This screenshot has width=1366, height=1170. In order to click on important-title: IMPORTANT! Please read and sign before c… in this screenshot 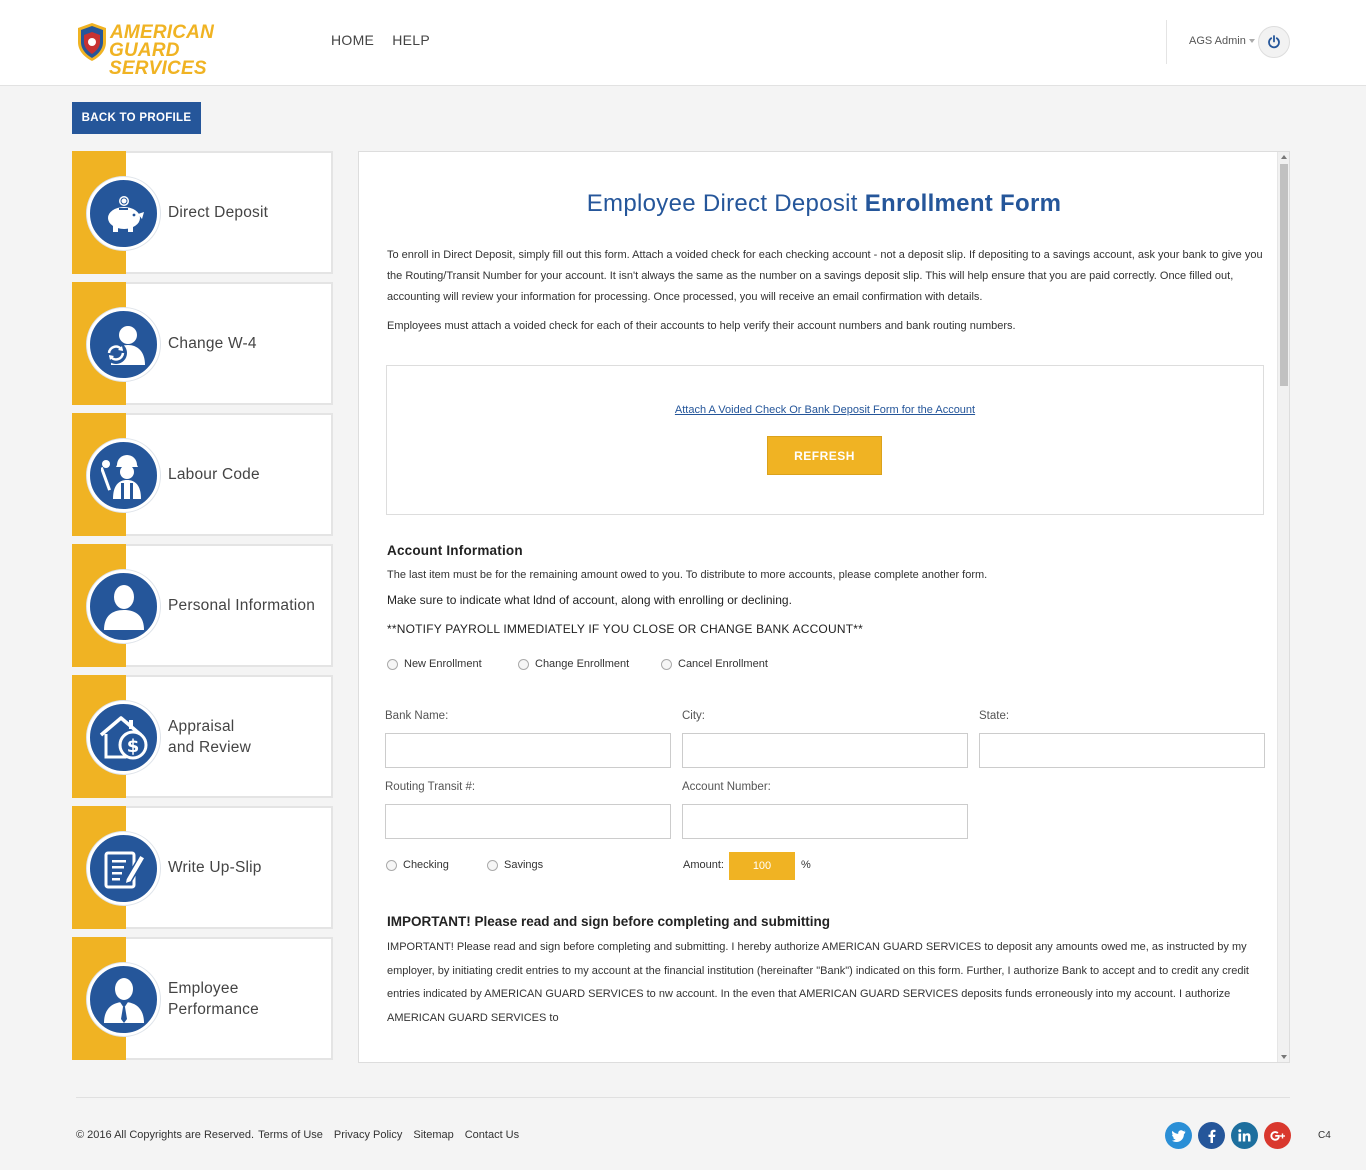, I will do `click(609, 921)`.